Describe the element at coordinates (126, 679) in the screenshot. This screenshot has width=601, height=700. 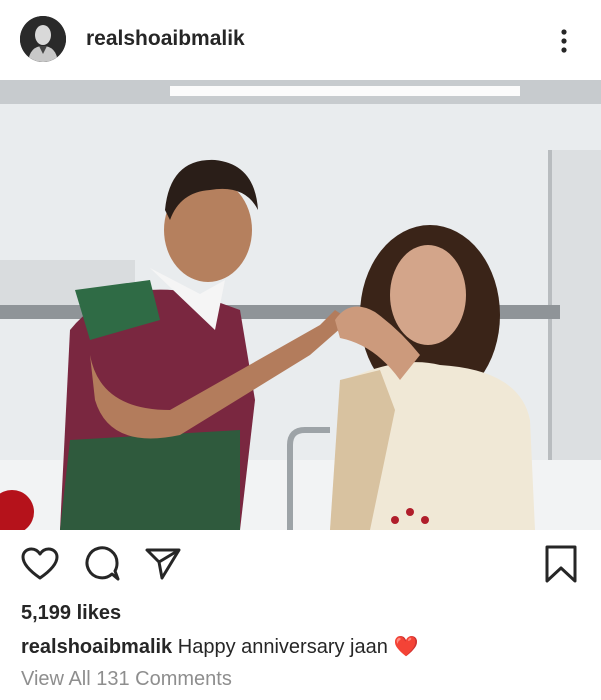
I see `view-all-comments-link: View All 131 Comments` at that location.